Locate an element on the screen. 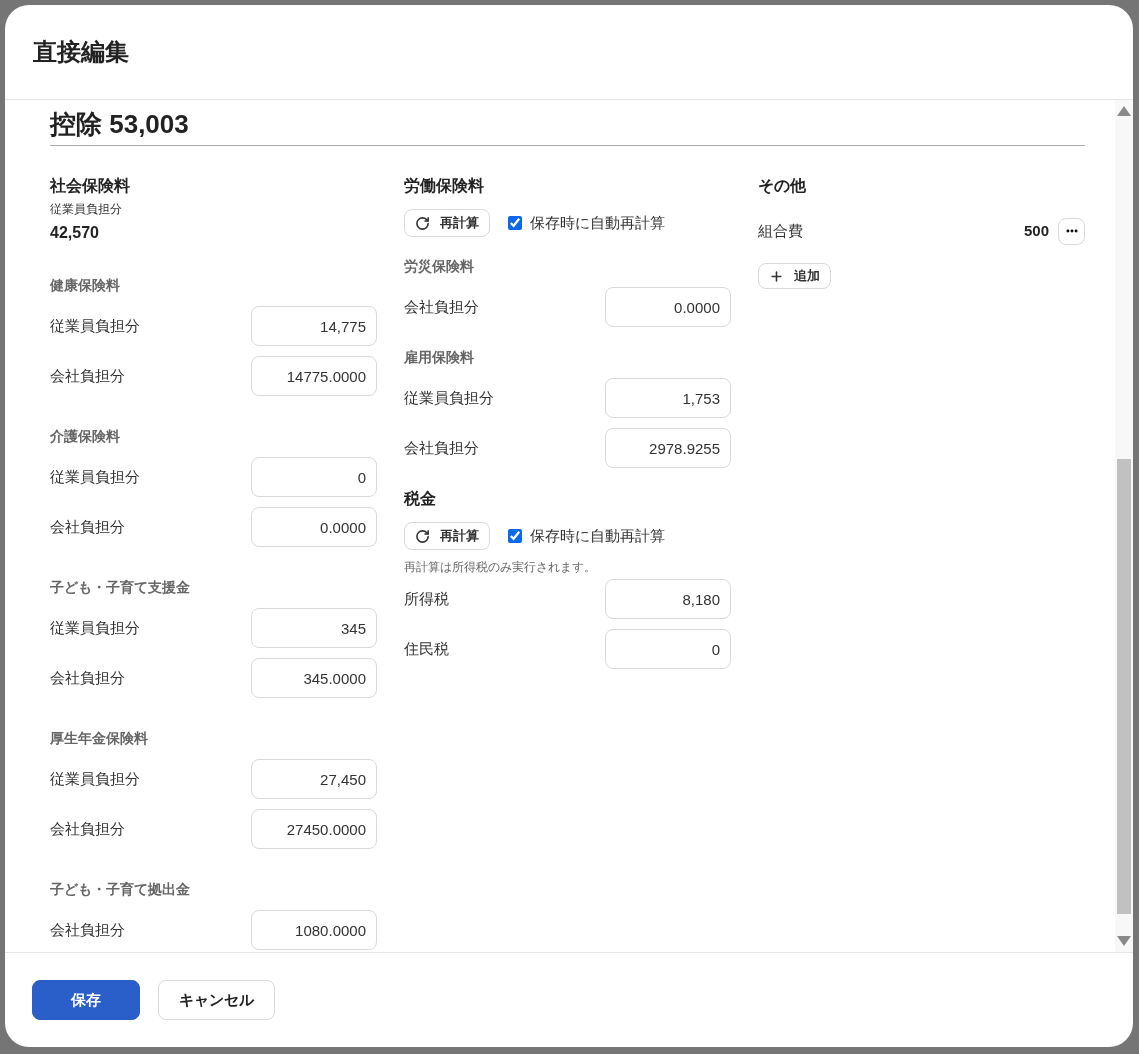 This screenshot has height=1054, width=1139. item-value: 500 is located at coordinates (1036, 230).